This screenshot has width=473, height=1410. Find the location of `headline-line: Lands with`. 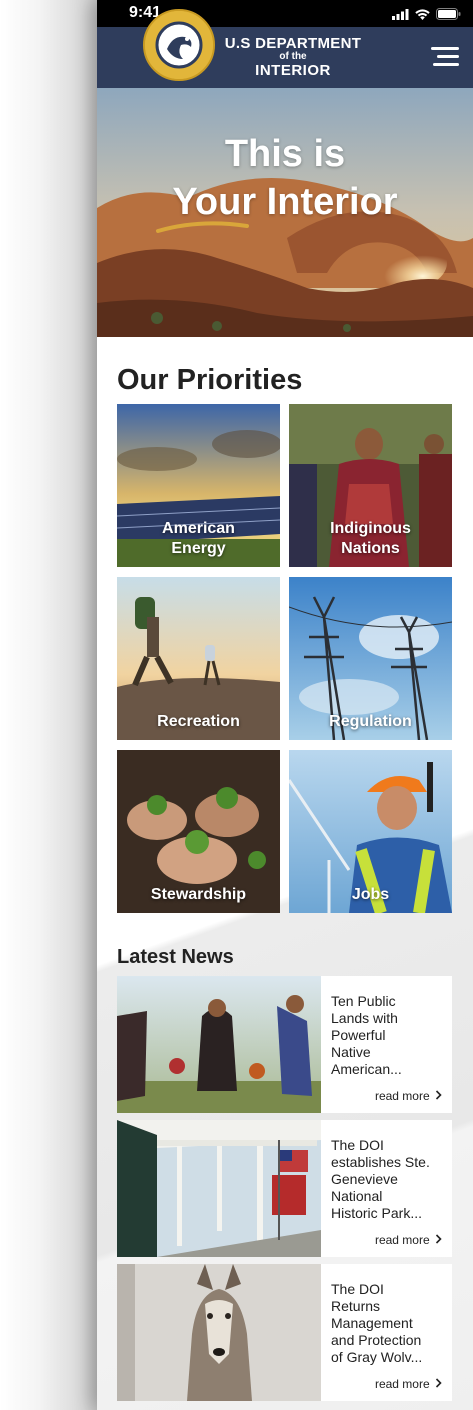

headline-line: Lands with is located at coordinates (364, 1018).